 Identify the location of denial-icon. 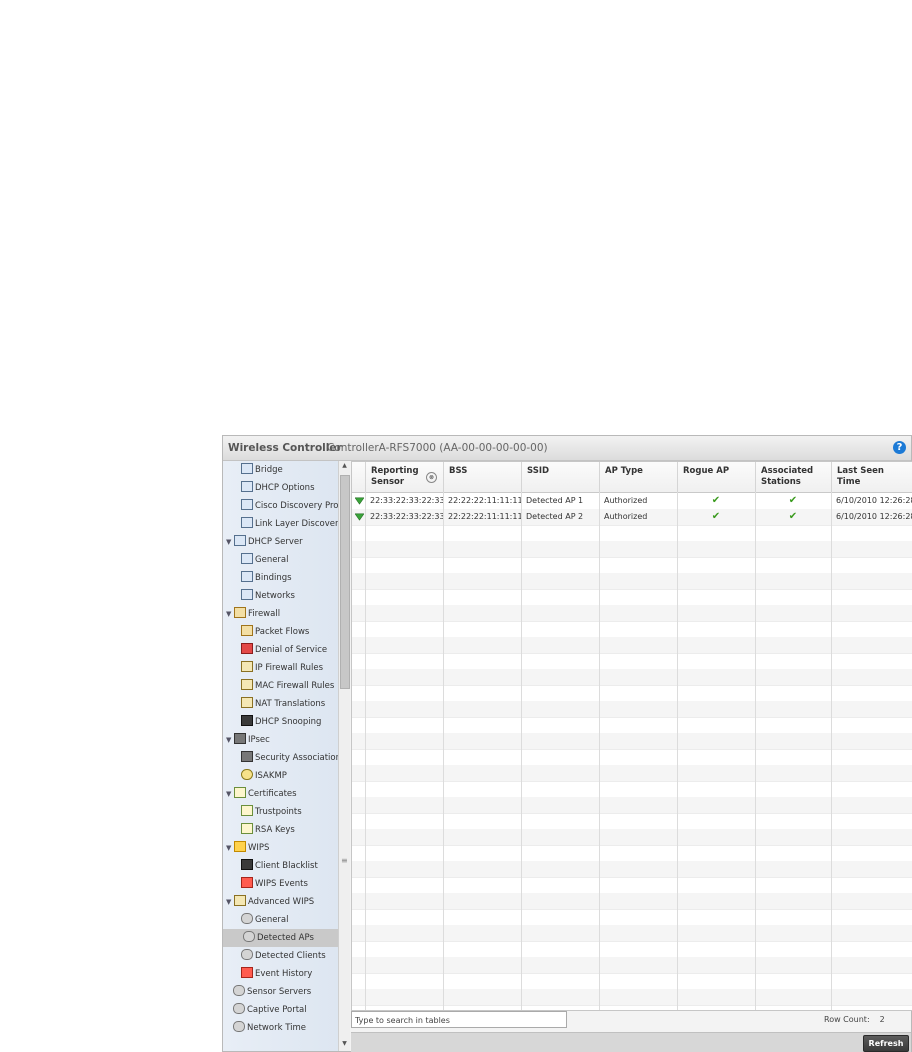
(247, 648).